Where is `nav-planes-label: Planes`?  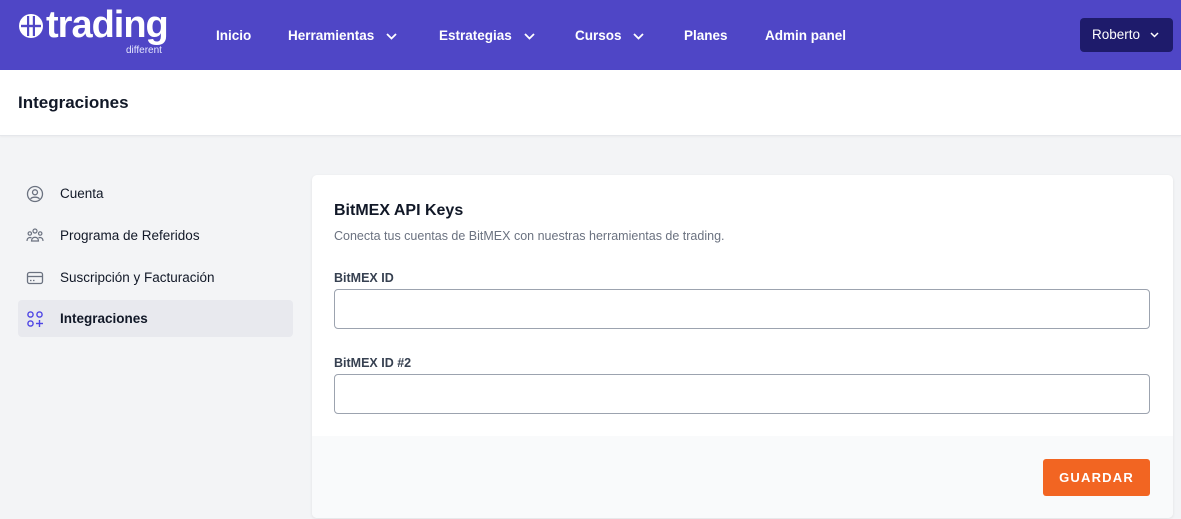 nav-planes-label: Planes is located at coordinates (706, 35).